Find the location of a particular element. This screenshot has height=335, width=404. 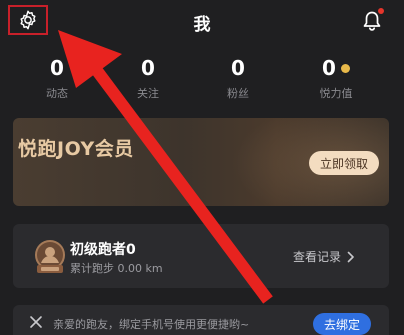

coin-icon is located at coordinates (345, 68).